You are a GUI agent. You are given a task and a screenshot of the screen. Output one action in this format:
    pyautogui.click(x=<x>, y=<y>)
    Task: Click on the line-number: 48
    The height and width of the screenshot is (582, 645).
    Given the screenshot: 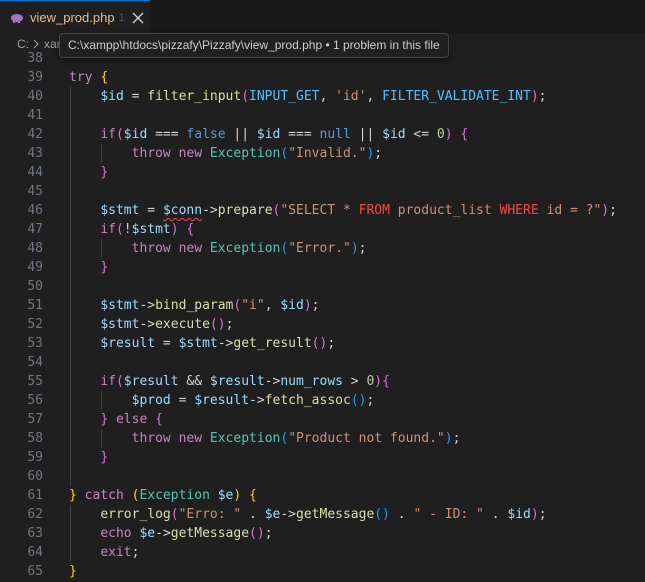 What is the action you would take?
    pyautogui.click(x=35, y=248)
    